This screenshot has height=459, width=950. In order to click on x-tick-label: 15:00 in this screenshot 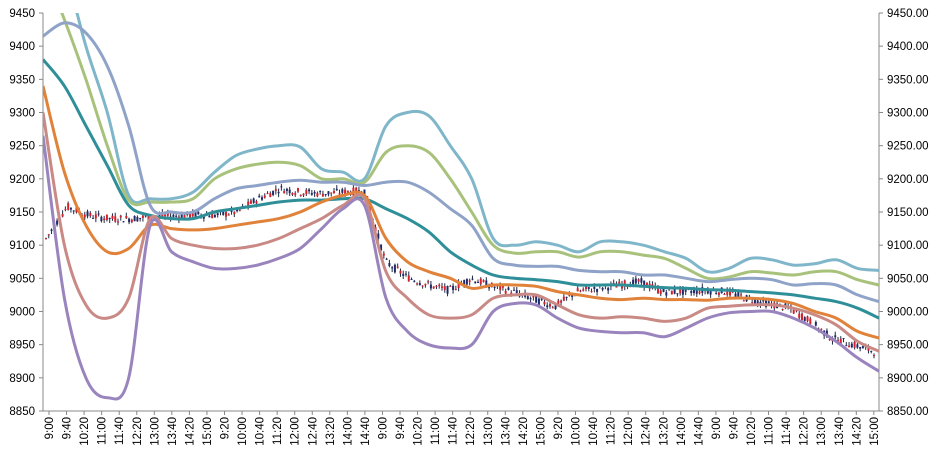, I will do `click(541, 431)`.